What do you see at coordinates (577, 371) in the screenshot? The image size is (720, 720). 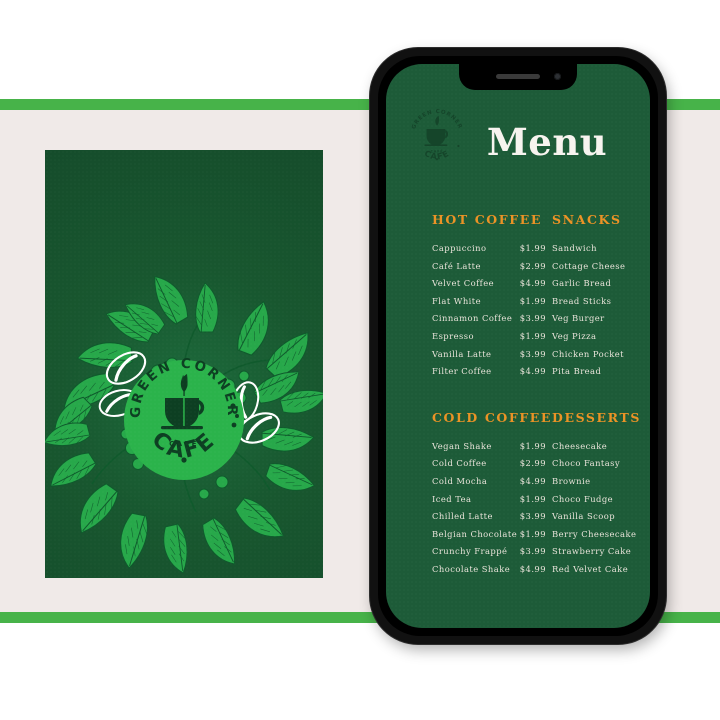 I see `menu-item-name: Pita Bread` at bounding box center [577, 371].